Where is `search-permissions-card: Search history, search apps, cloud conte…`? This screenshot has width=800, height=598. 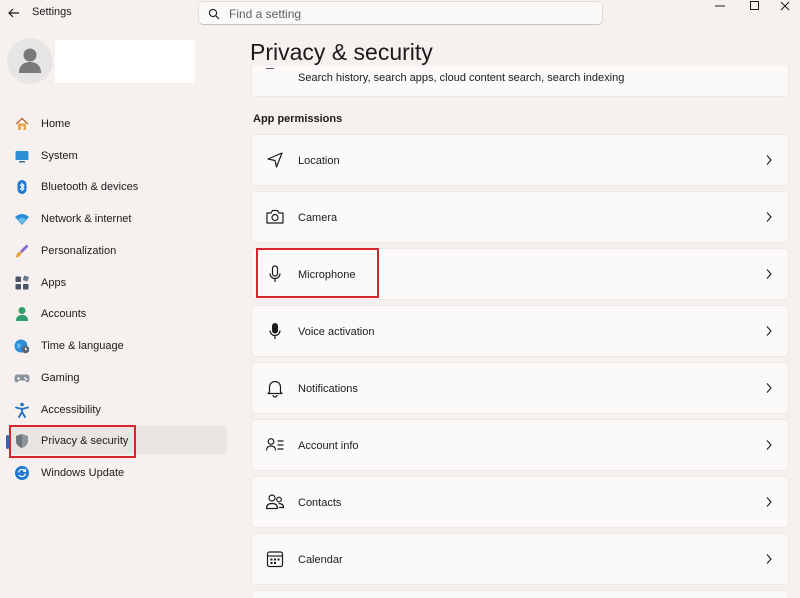
search-permissions-card: Search history, search apps, cloud conte… is located at coordinates (520, 81).